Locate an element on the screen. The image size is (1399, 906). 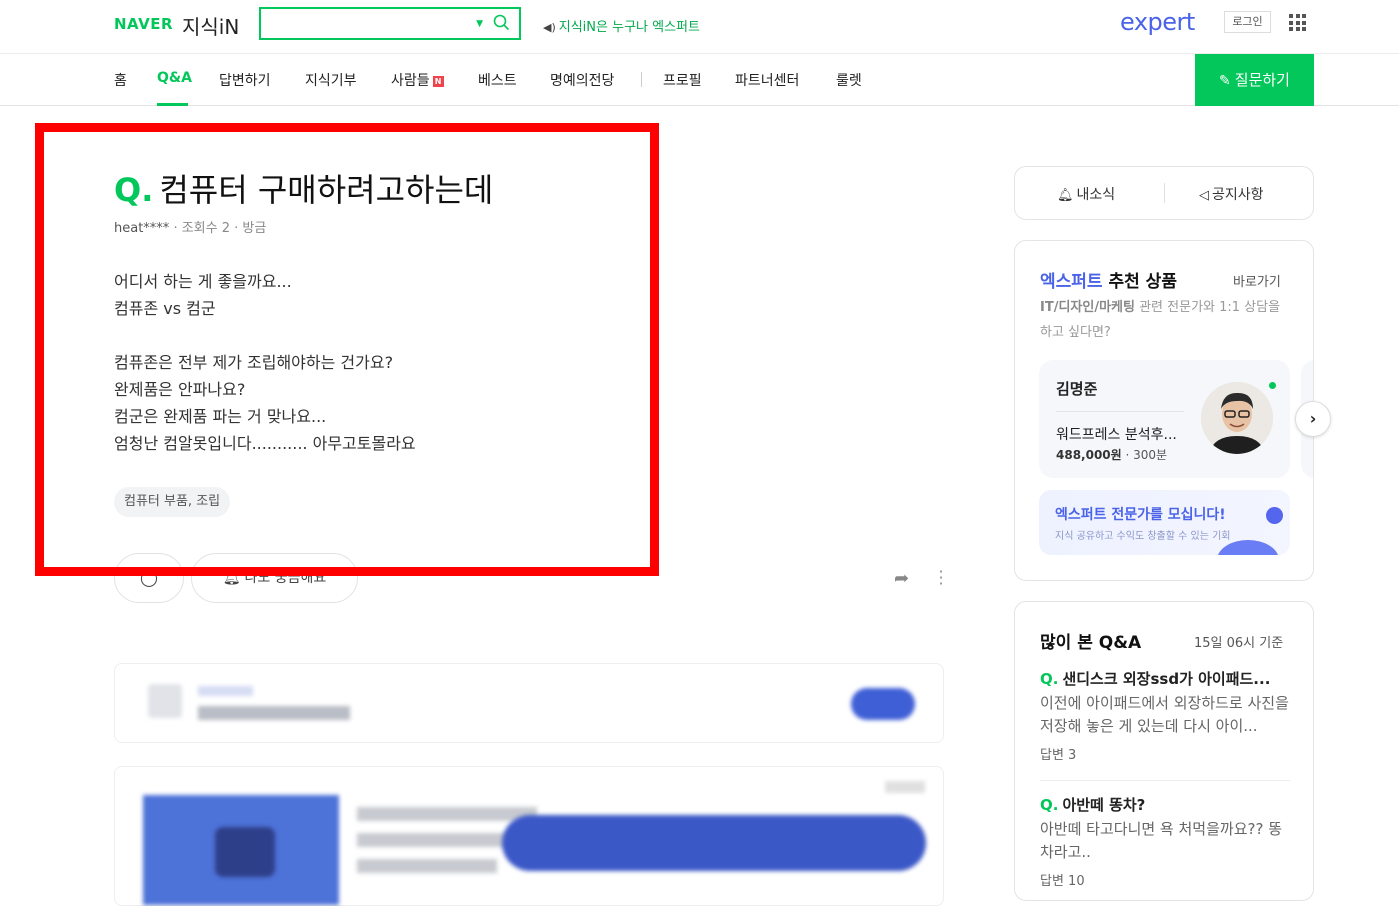
expert-product-card: 김명준 워드프레스 분석후... 488,000원 · 300분 is located at coordinates (1164, 419).